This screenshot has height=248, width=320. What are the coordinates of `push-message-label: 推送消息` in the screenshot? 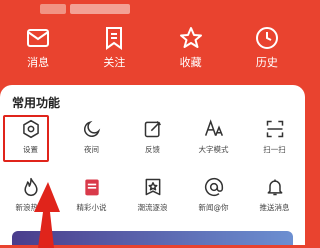 It's located at (274, 207).